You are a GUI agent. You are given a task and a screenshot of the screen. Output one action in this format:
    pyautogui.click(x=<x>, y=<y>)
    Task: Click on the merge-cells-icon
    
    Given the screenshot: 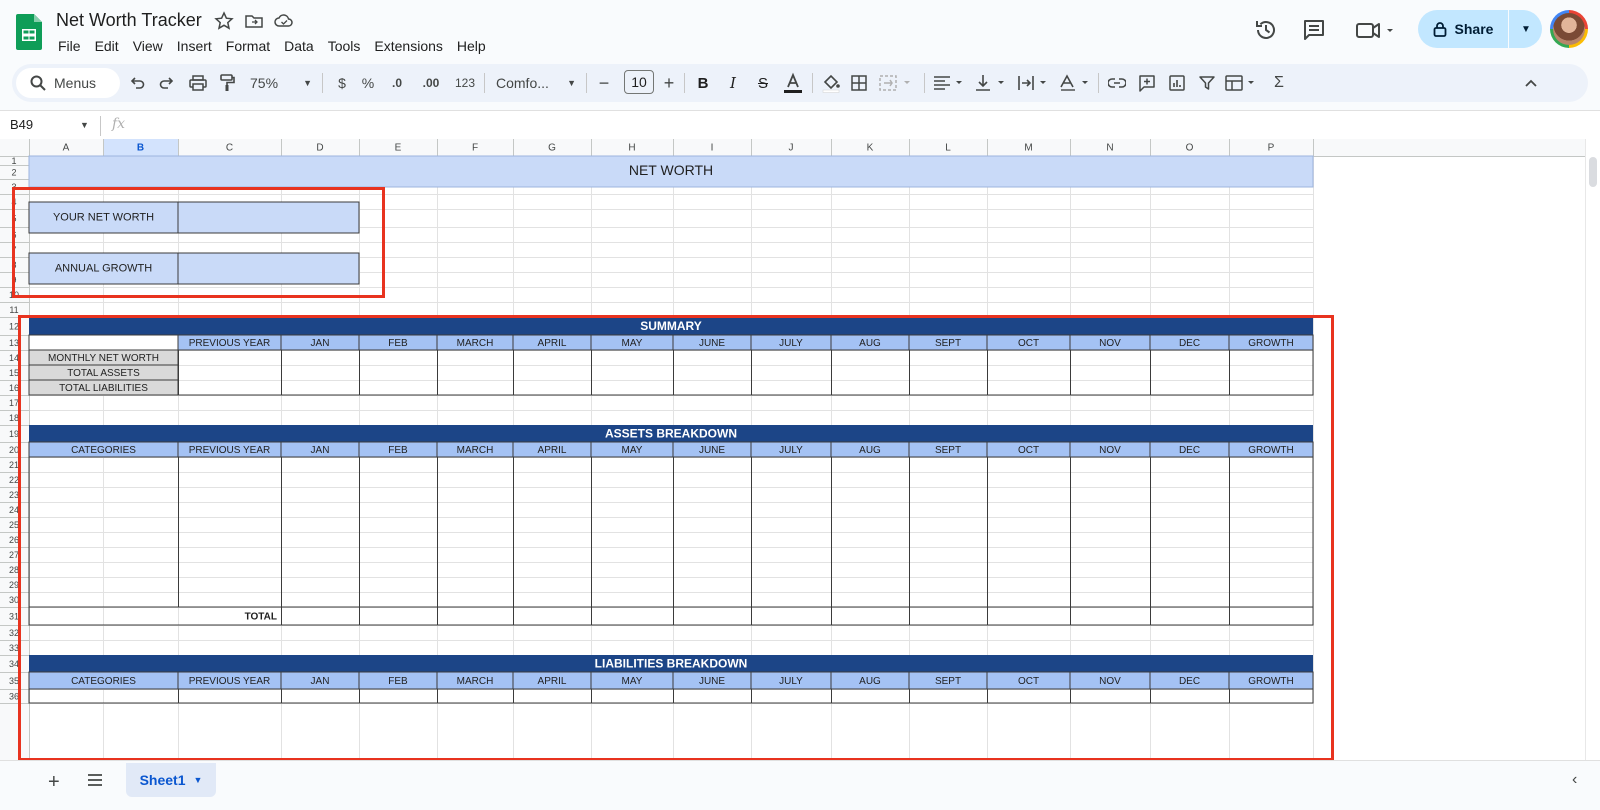 What is the action you would take?
    pyautogui.click(x=897, y=83)
    